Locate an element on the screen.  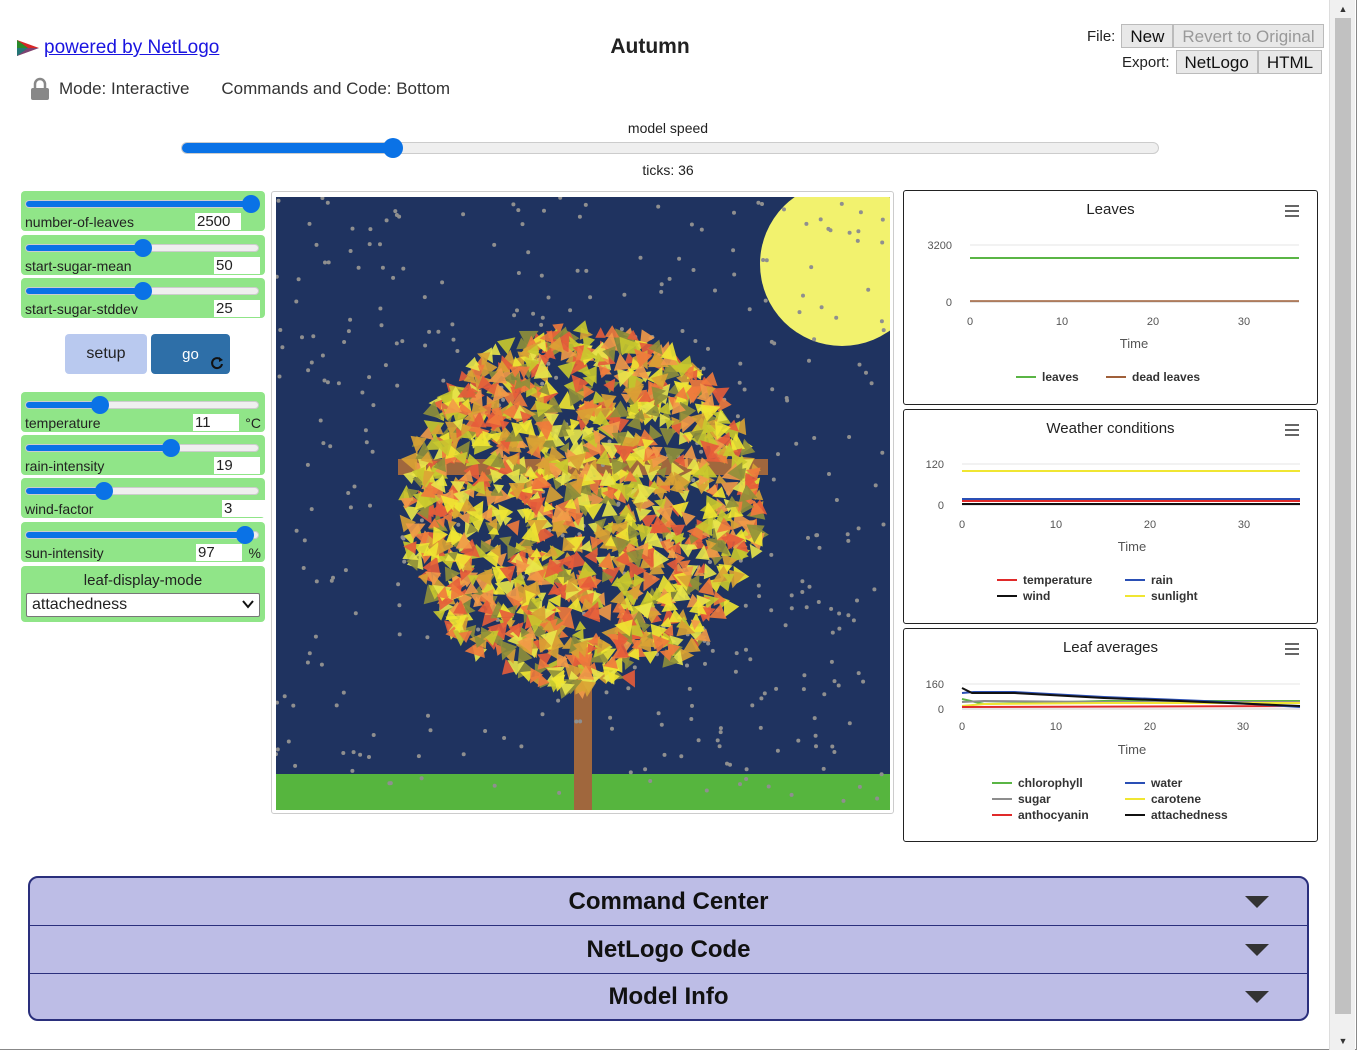
start-sugar-stddev-slider: start-sugar-stddev 25 is located at coordinates (143, 298).